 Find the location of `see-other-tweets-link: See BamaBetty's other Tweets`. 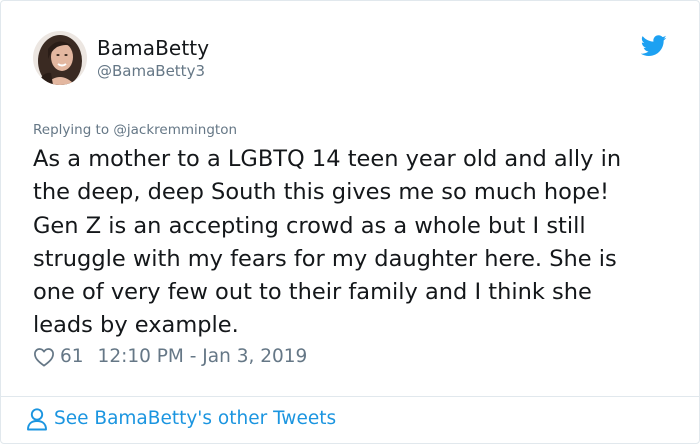

see-other-tweets-link: See BamaBetty's other Tweets is located at coordinates (181, 419).